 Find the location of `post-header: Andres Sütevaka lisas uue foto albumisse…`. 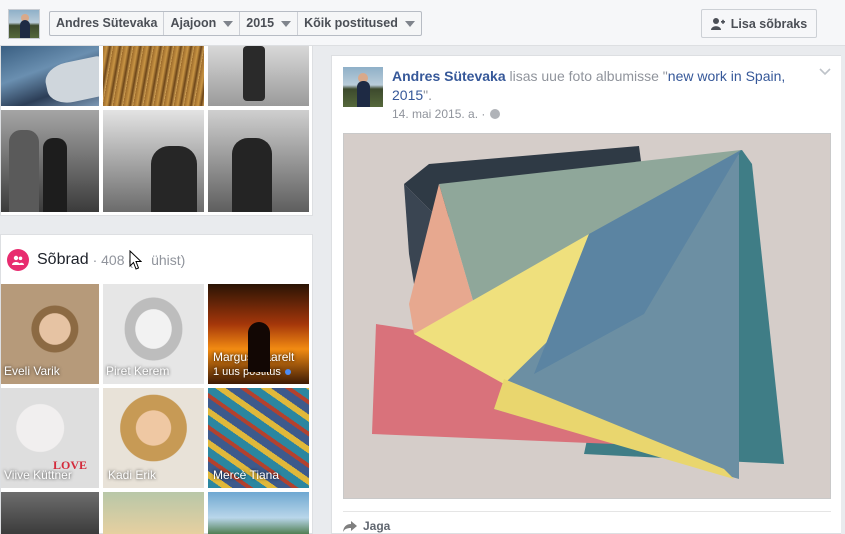

post-header: Andres Sütevaka lisas uue foto albumisse… is located at coordinates (602, 86).